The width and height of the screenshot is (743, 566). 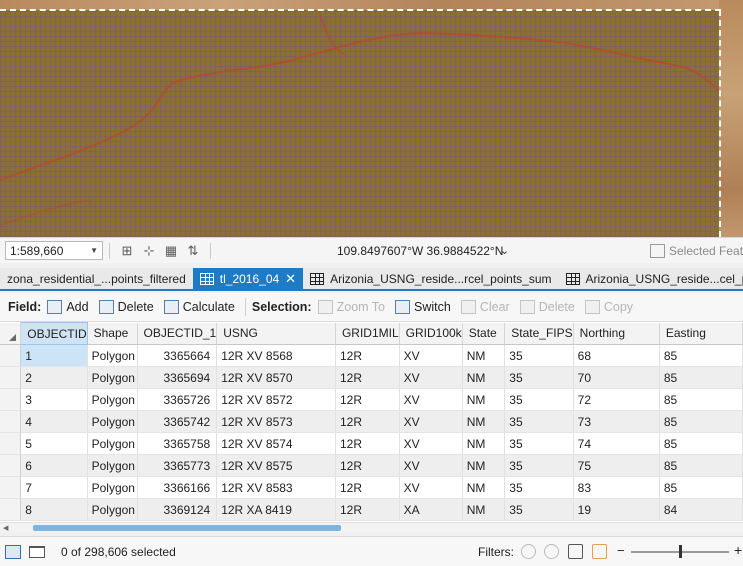 I want to click on table-cell: 72, so click(x=616, y=399).